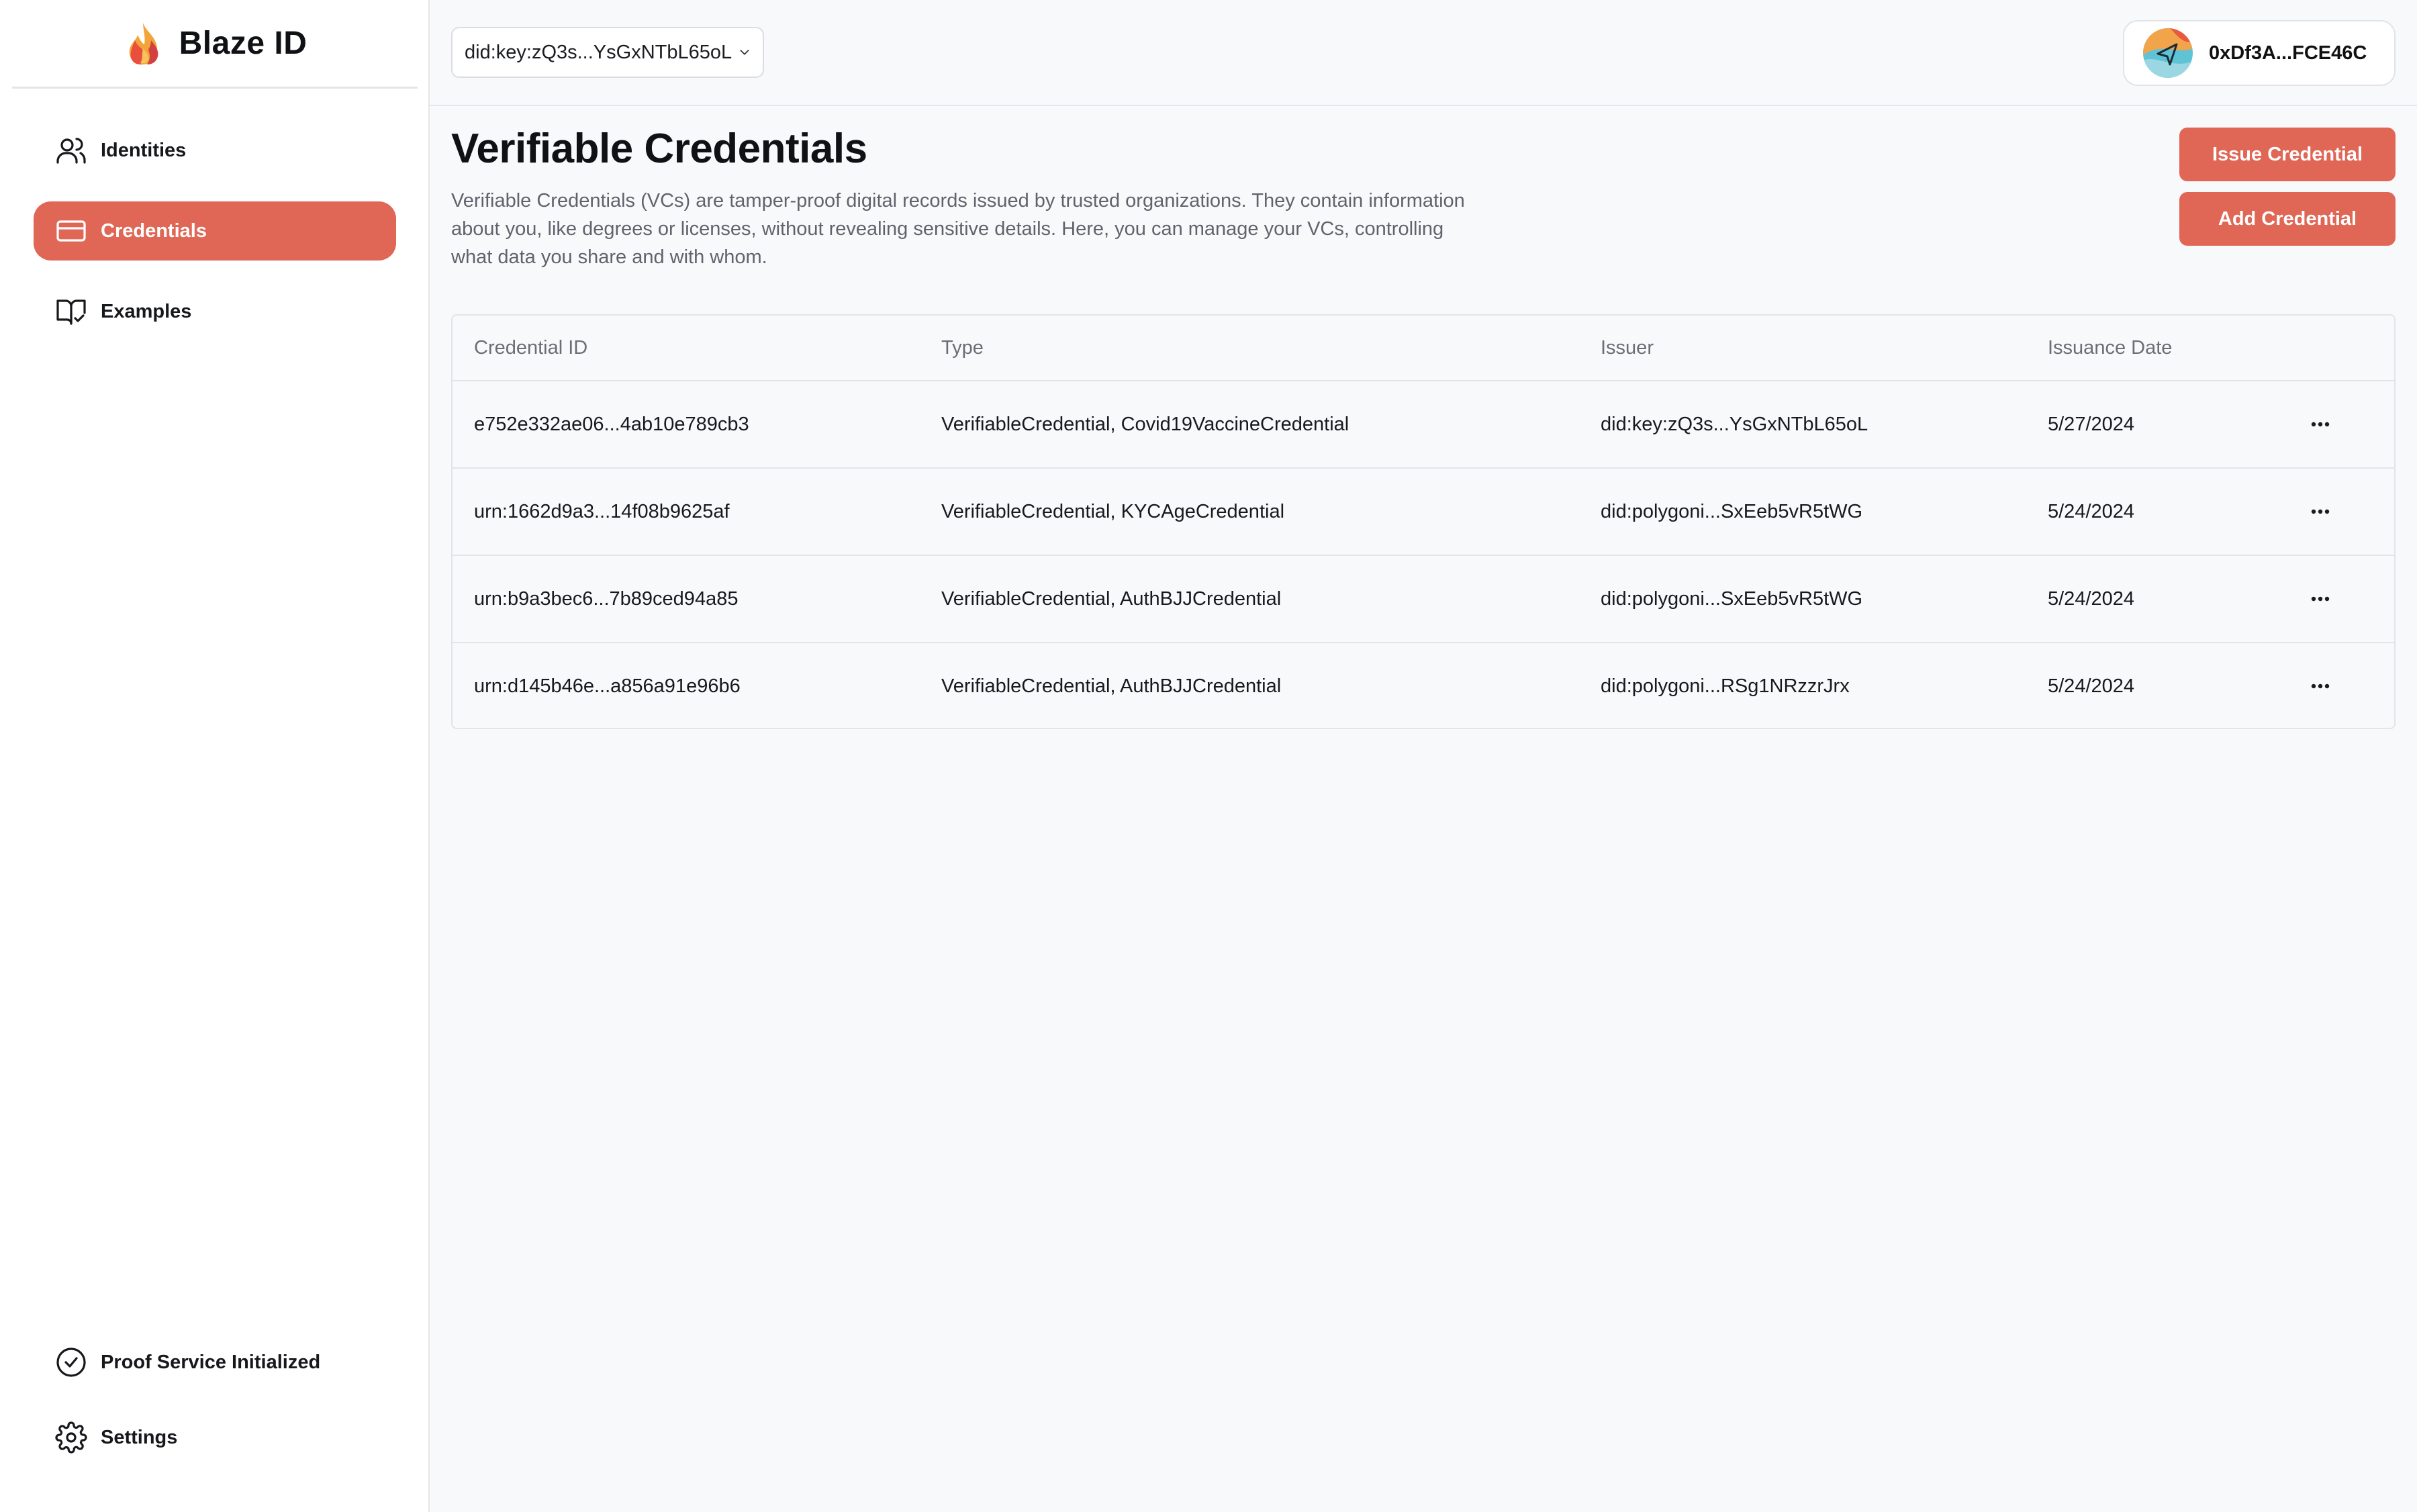 This screenshot has height=1512, width=2417. I want to click on sidebar-item-credentials: Credentials, so click(215, 231).